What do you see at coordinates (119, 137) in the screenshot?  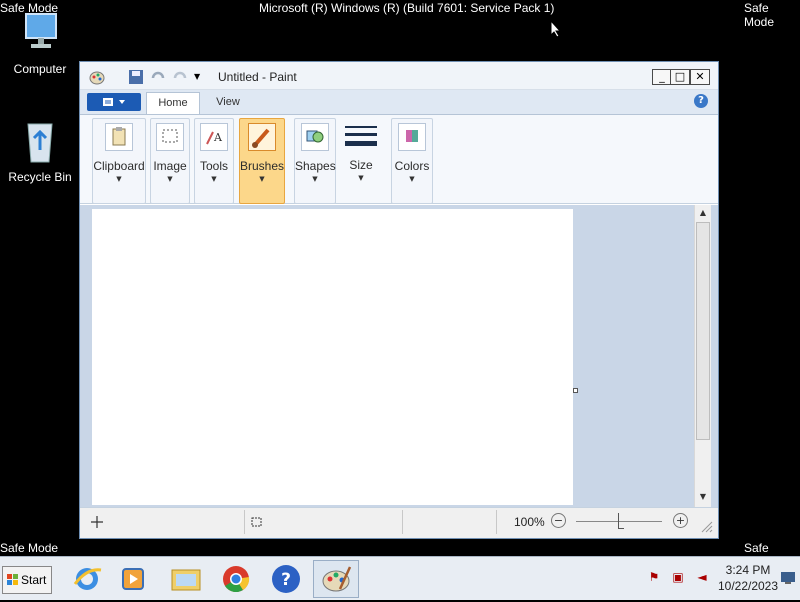 I see `clipboard-icon` at bounding box center [119, 137].